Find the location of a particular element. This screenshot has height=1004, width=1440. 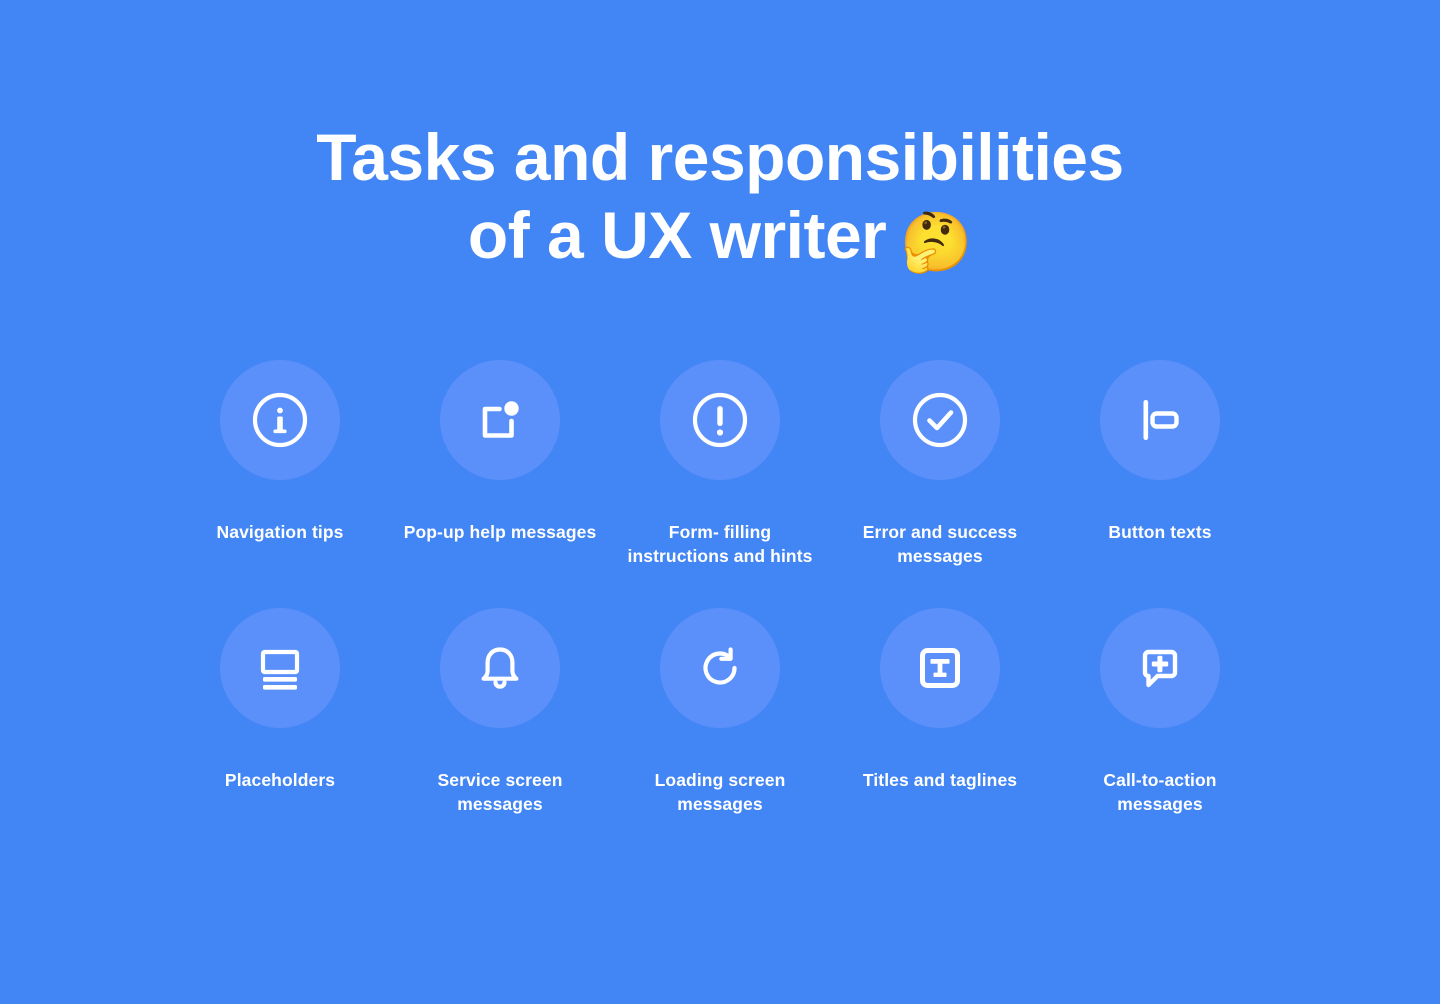

grid-item-titles-and-taglines: Titles and taglines is located at coordinates (940, 712).